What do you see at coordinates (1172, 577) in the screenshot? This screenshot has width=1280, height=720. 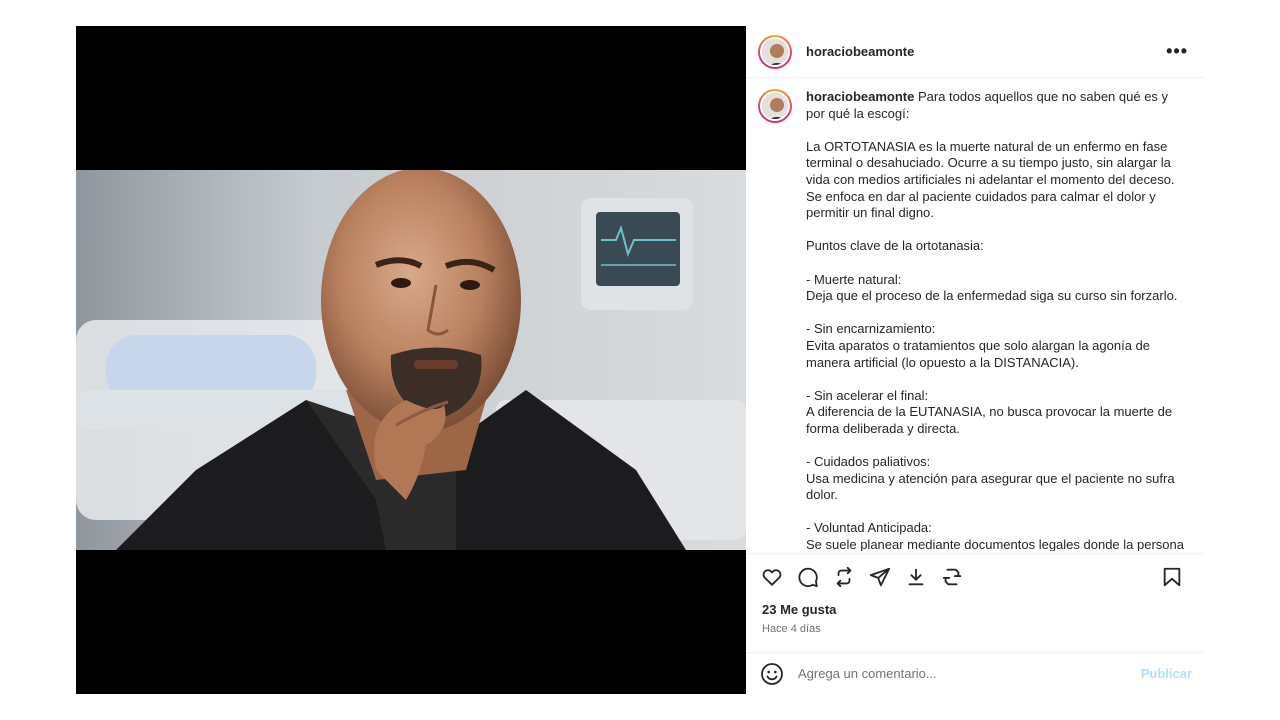 I see `bookmark-icon` at bounding box center [1172, 577].